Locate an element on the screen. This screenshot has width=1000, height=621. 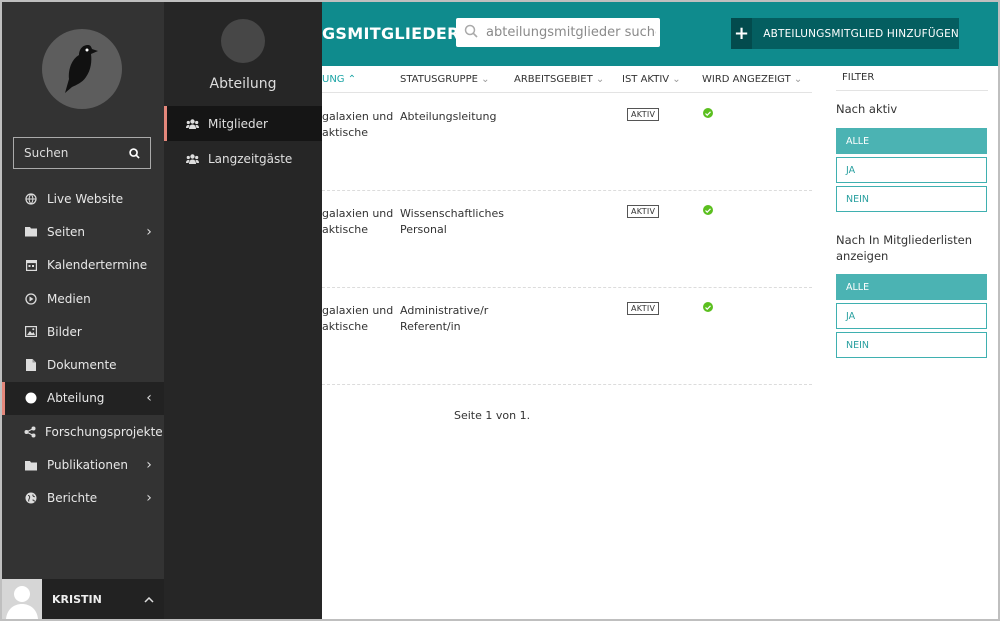
user-name: KRISTIN is located at coordinates (77, 599).